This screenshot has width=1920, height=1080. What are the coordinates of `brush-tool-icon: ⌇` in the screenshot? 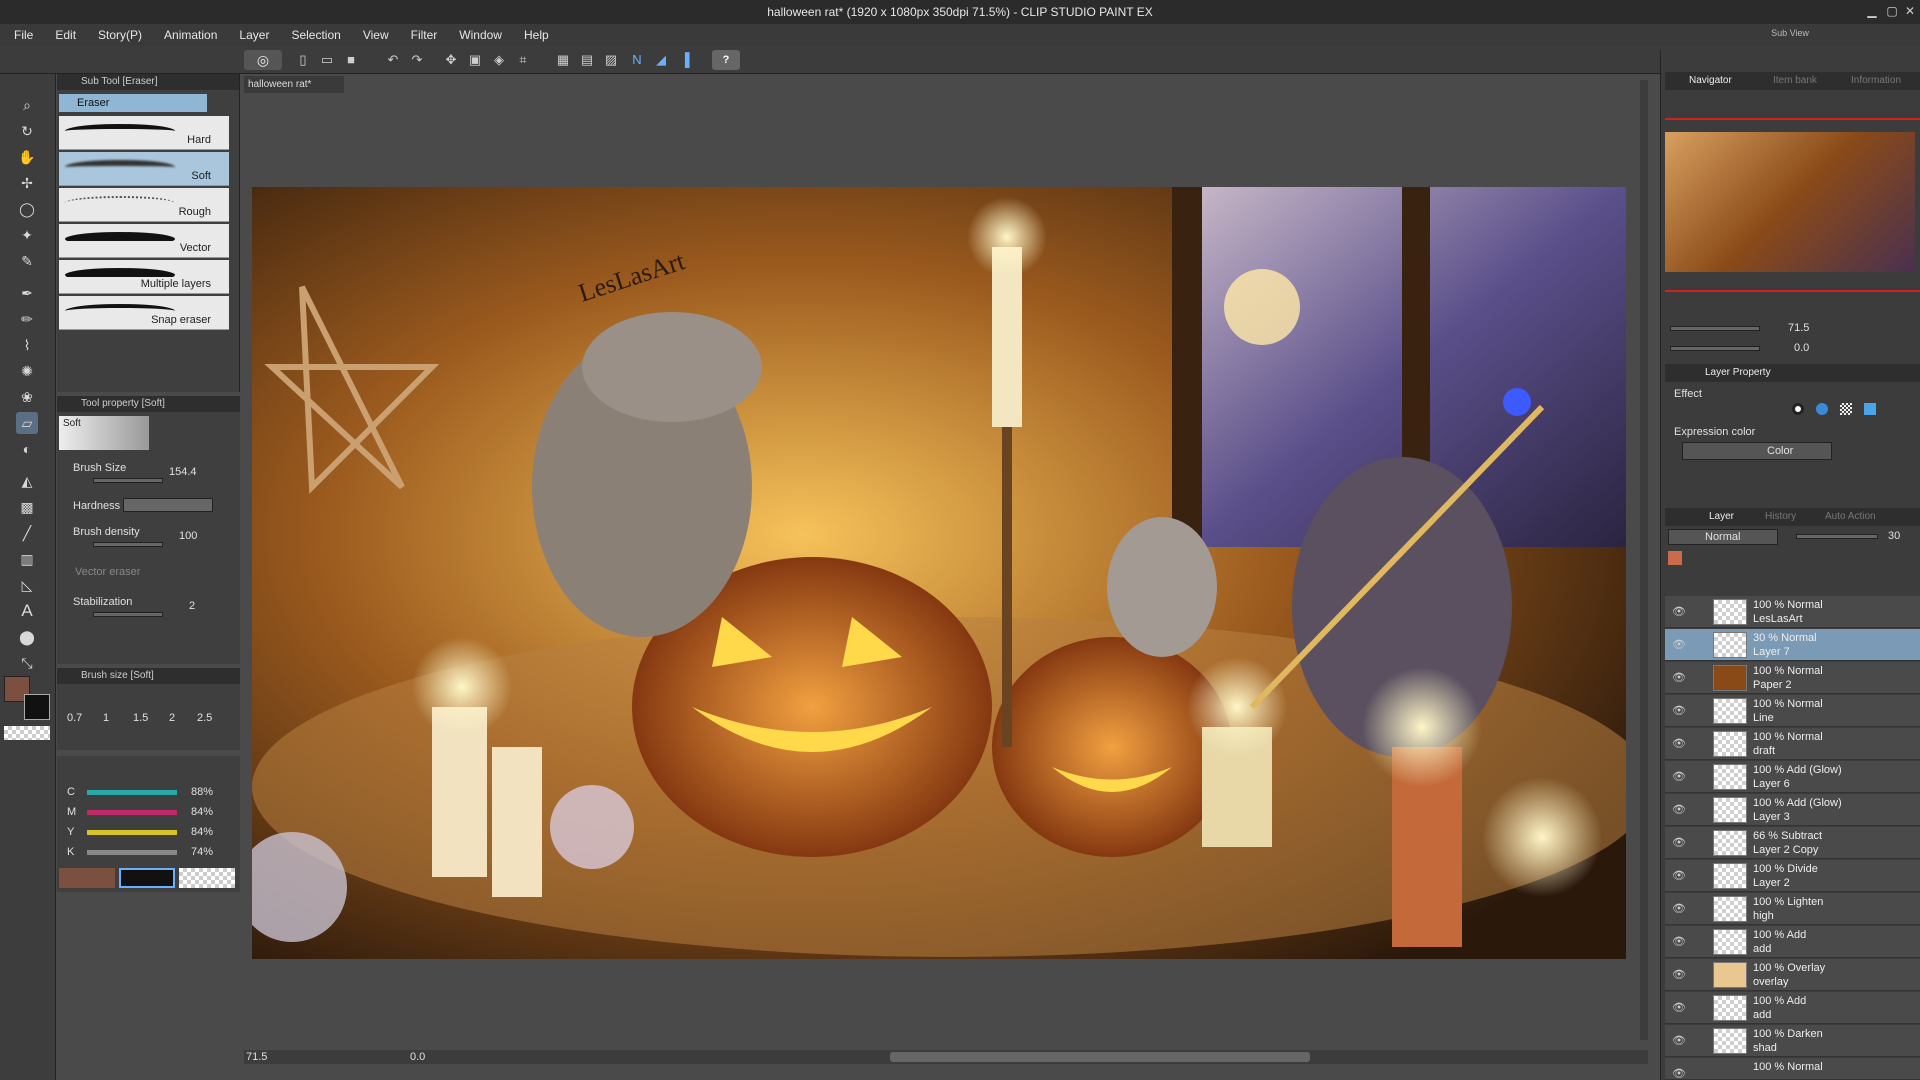 It's located at (27, 345).